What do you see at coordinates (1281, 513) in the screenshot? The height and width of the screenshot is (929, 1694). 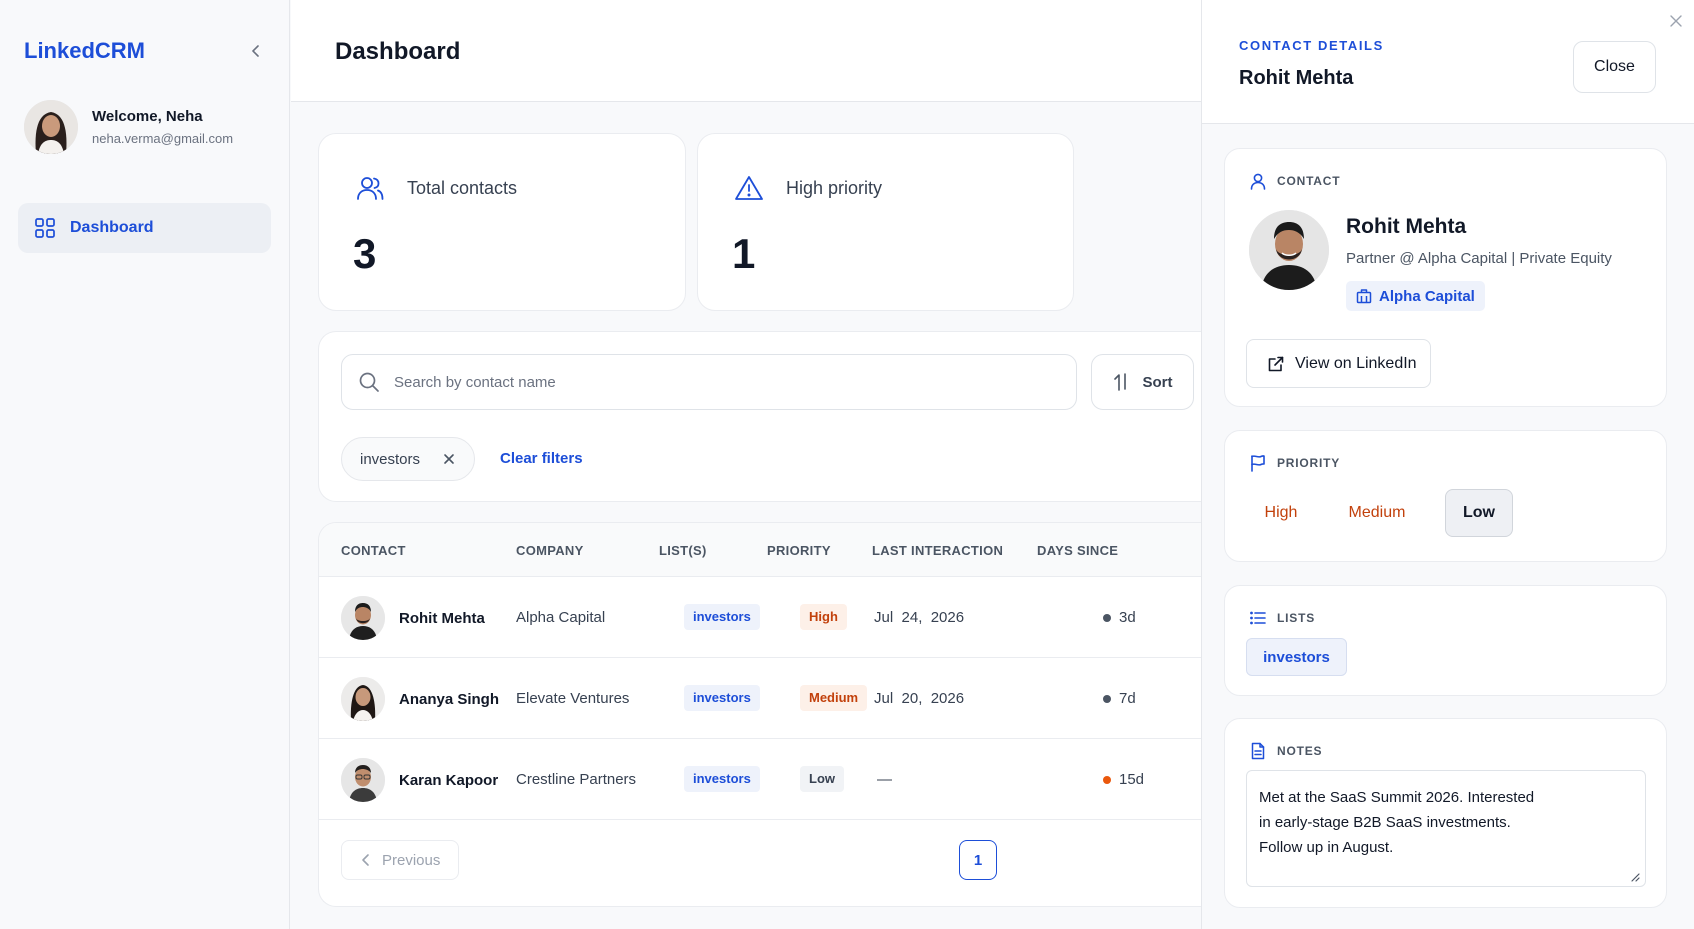 I see `priority-option-high: High` at bounding box center [1281, 513].